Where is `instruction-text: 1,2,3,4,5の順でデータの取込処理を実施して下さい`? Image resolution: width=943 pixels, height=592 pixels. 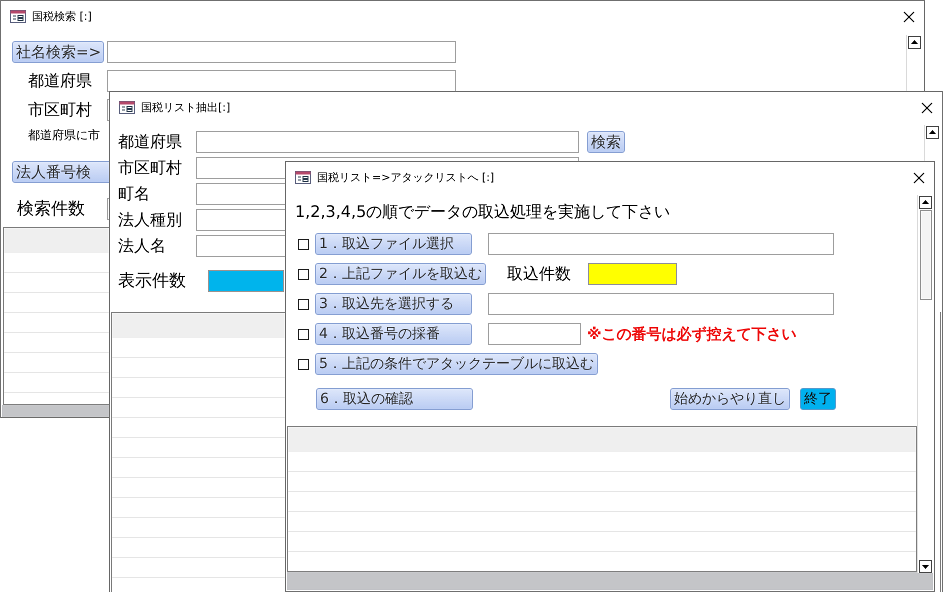
instruction-text: 1,2,3,4,5の順でデータの取込処理を実施して下さい is located at coordinates (482, 212).